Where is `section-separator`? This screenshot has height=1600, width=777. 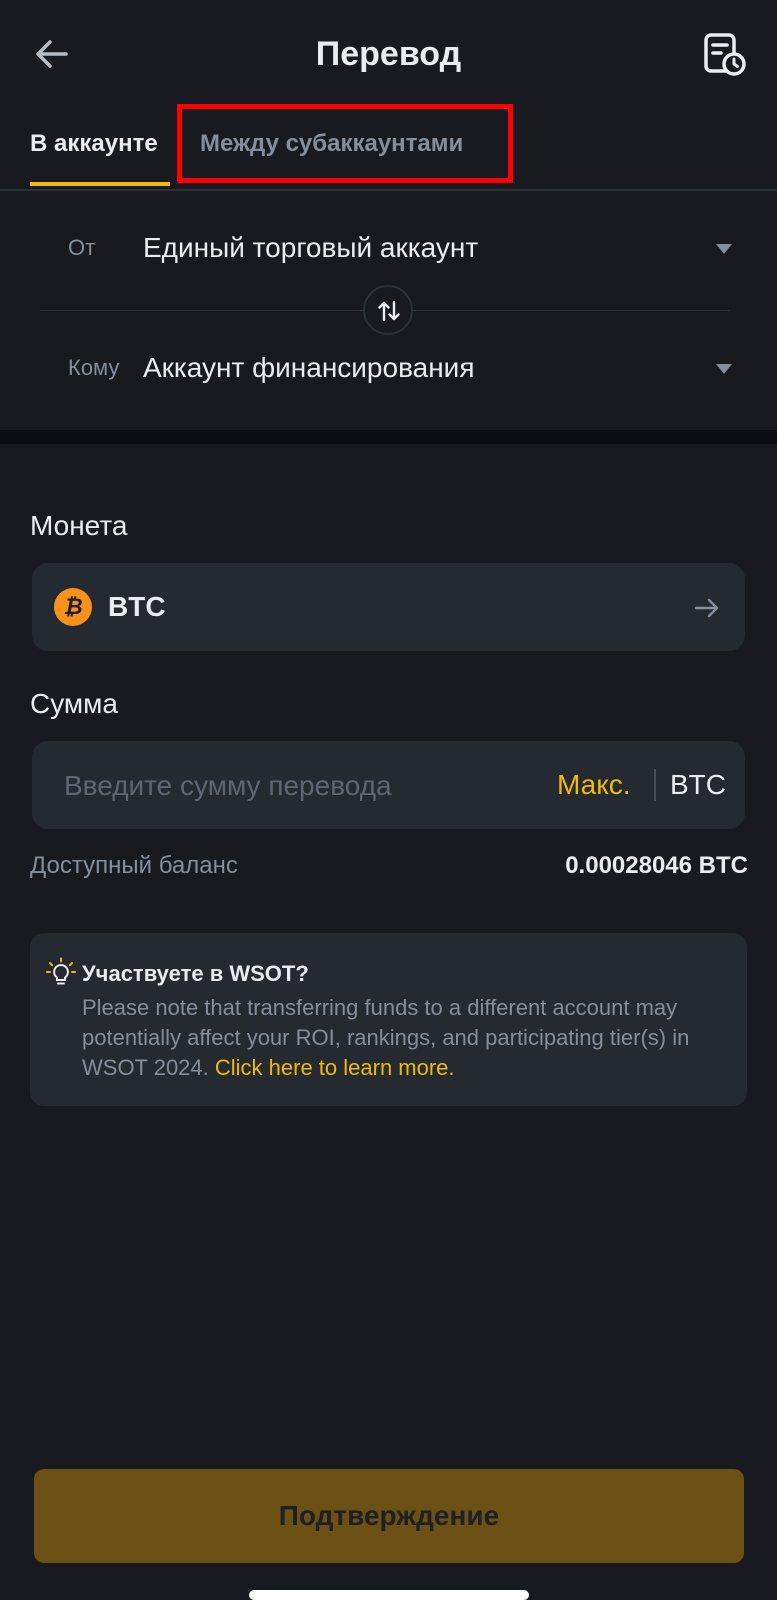
section-separator is located at coordinates (388, 437).